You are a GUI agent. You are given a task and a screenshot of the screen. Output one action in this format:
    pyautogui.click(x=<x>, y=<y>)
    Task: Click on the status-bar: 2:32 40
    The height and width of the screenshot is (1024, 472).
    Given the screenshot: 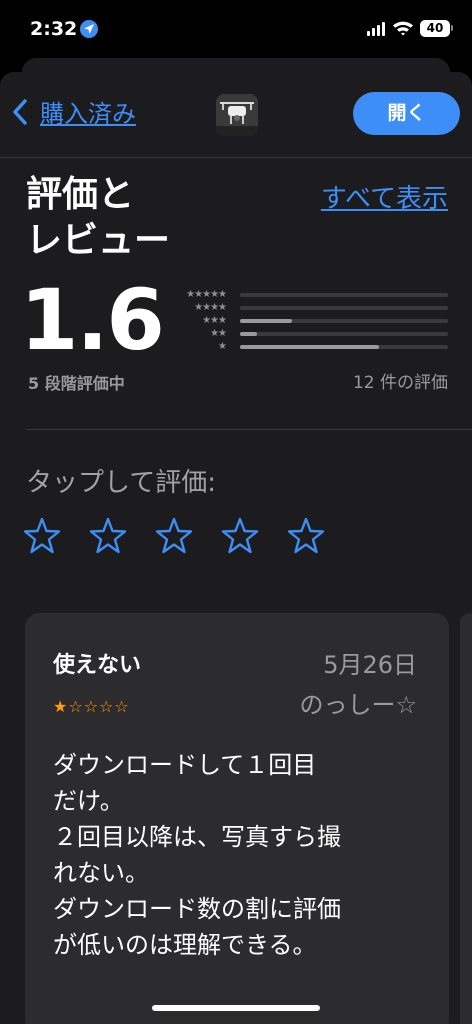 What is the action you would take?
    pyautogui.click(x=236, y=30)
    